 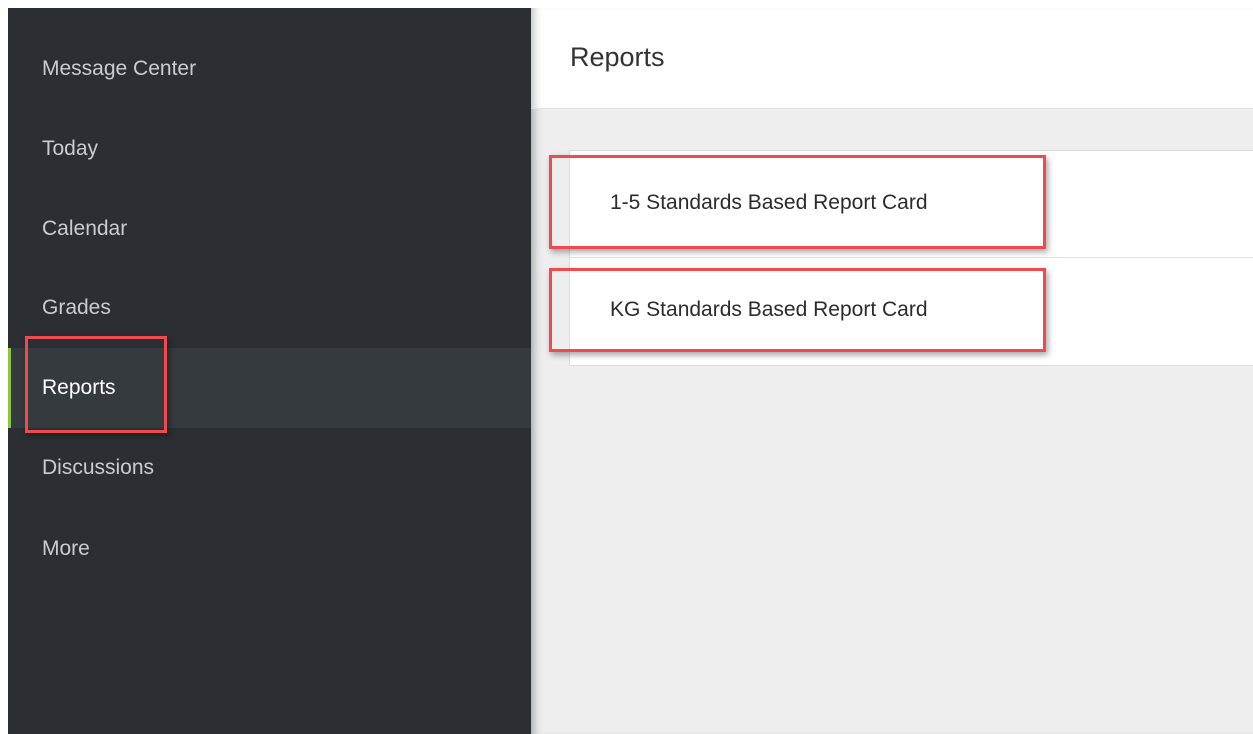 I want to click on sidebar-item-label: More, so click(x=66, y=548).